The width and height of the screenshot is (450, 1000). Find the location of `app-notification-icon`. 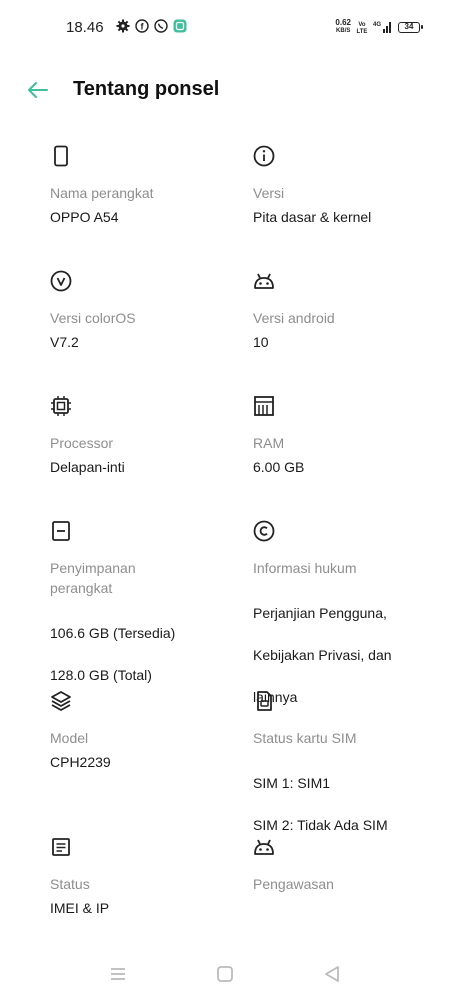

app-notification-icon is located at coordinates (180, 26).